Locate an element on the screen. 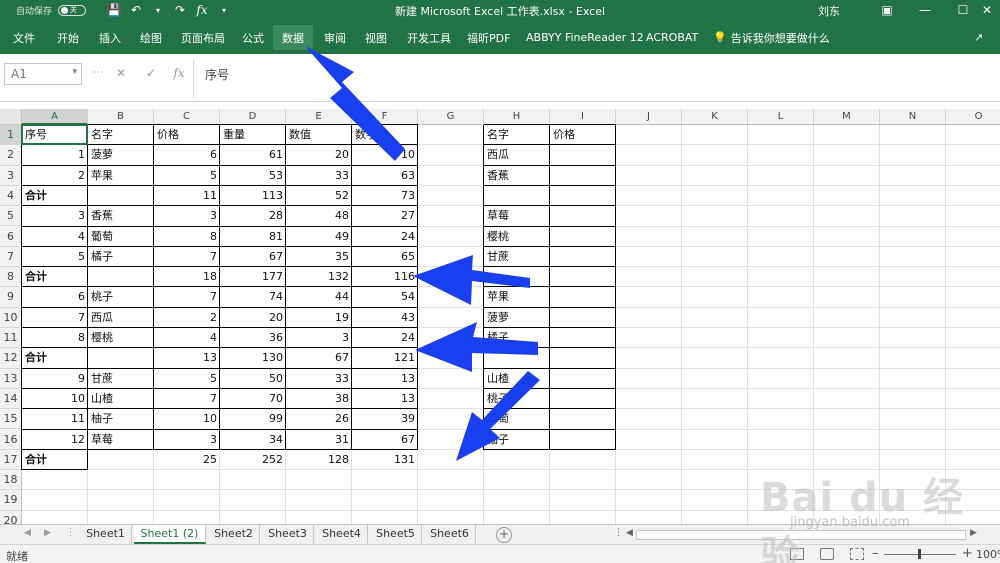 The image size is (1000, 563). column-header-H: H is located at coordinates (517, 117).